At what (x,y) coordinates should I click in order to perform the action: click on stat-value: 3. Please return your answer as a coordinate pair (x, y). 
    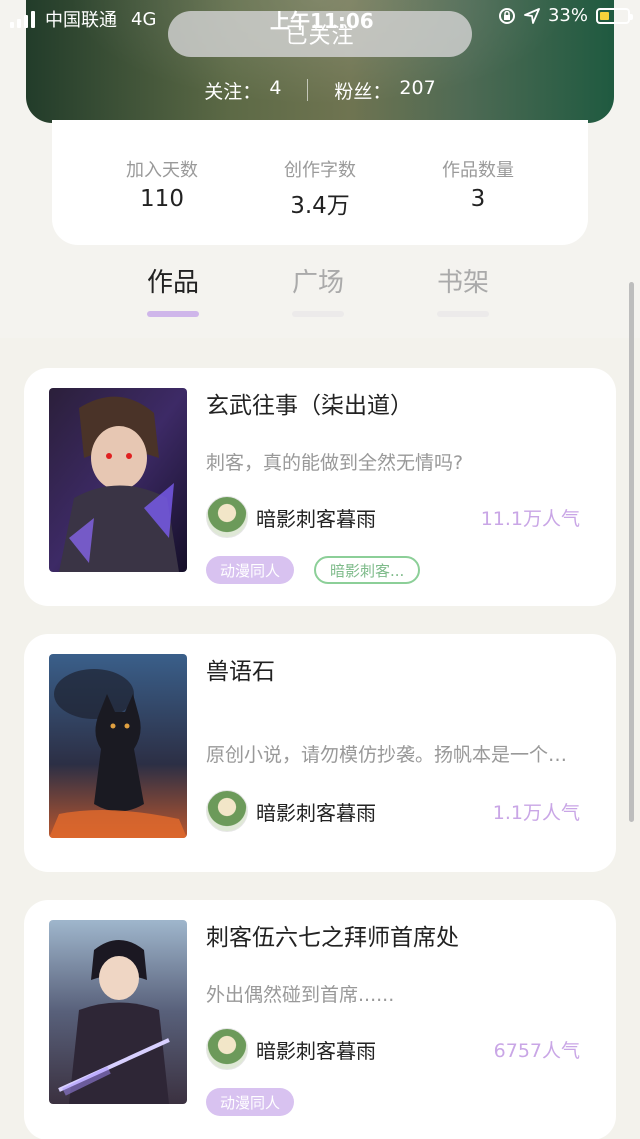
    Looking at the image, I should click on (478, 199).